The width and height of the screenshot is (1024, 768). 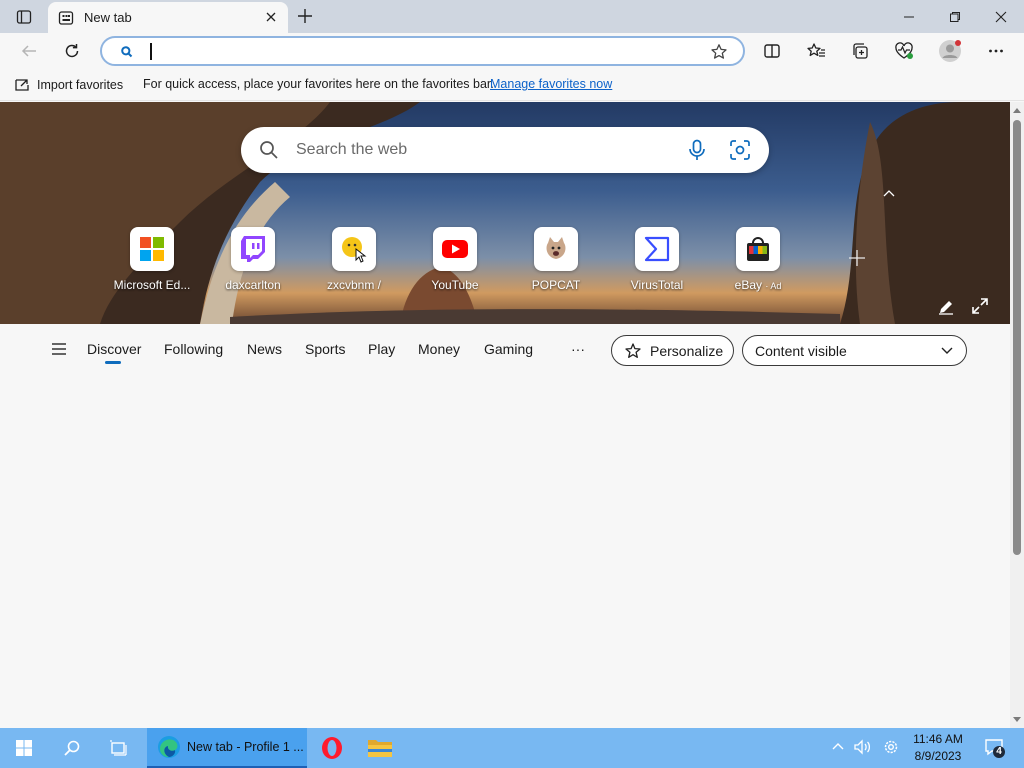 What do you see at coordinates (455, 249) in the screenshot?
I see `youtube-icon` at bounding box center [455, 249].